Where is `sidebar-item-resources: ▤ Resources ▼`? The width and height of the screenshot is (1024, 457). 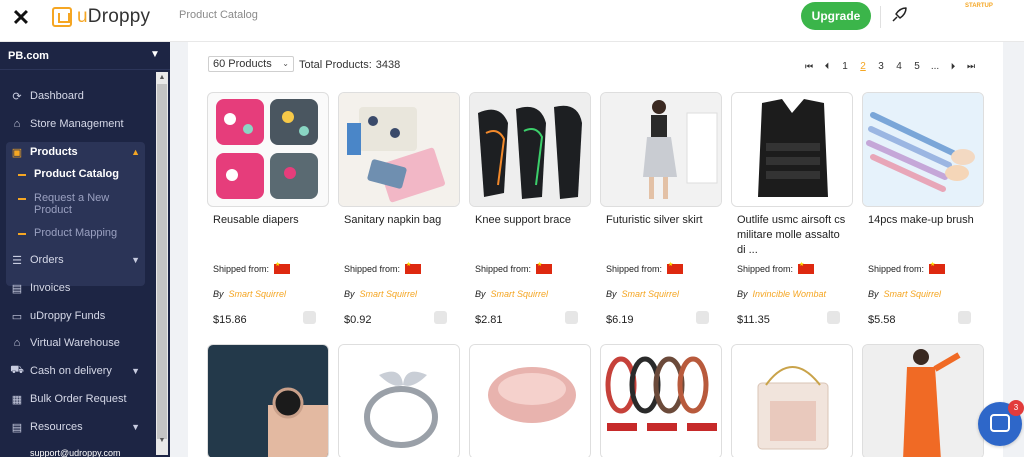
sidebar-item-resources: ▤ Resources ▼ is located at coordinates (75, 427).